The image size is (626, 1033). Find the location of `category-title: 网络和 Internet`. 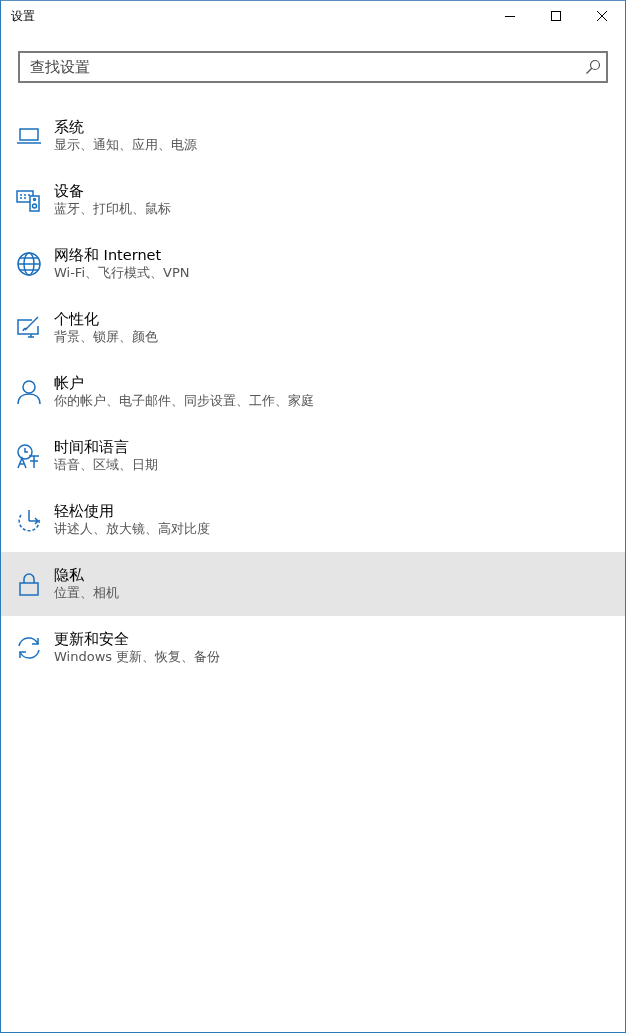

category-title: 网络和 Internet is located at coordinates (108, 255).